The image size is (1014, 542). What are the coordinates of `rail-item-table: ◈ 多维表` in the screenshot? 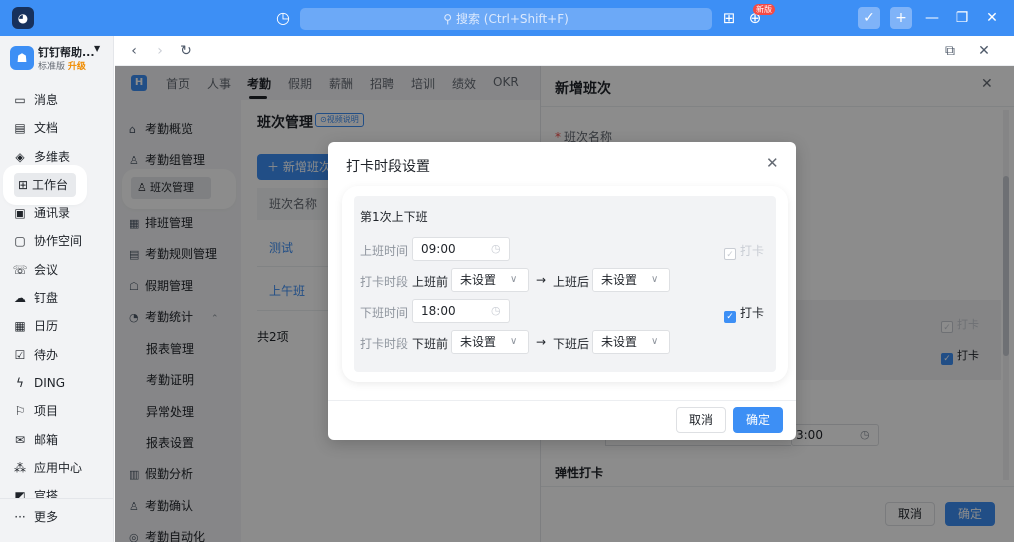 It's located at (60, 157).